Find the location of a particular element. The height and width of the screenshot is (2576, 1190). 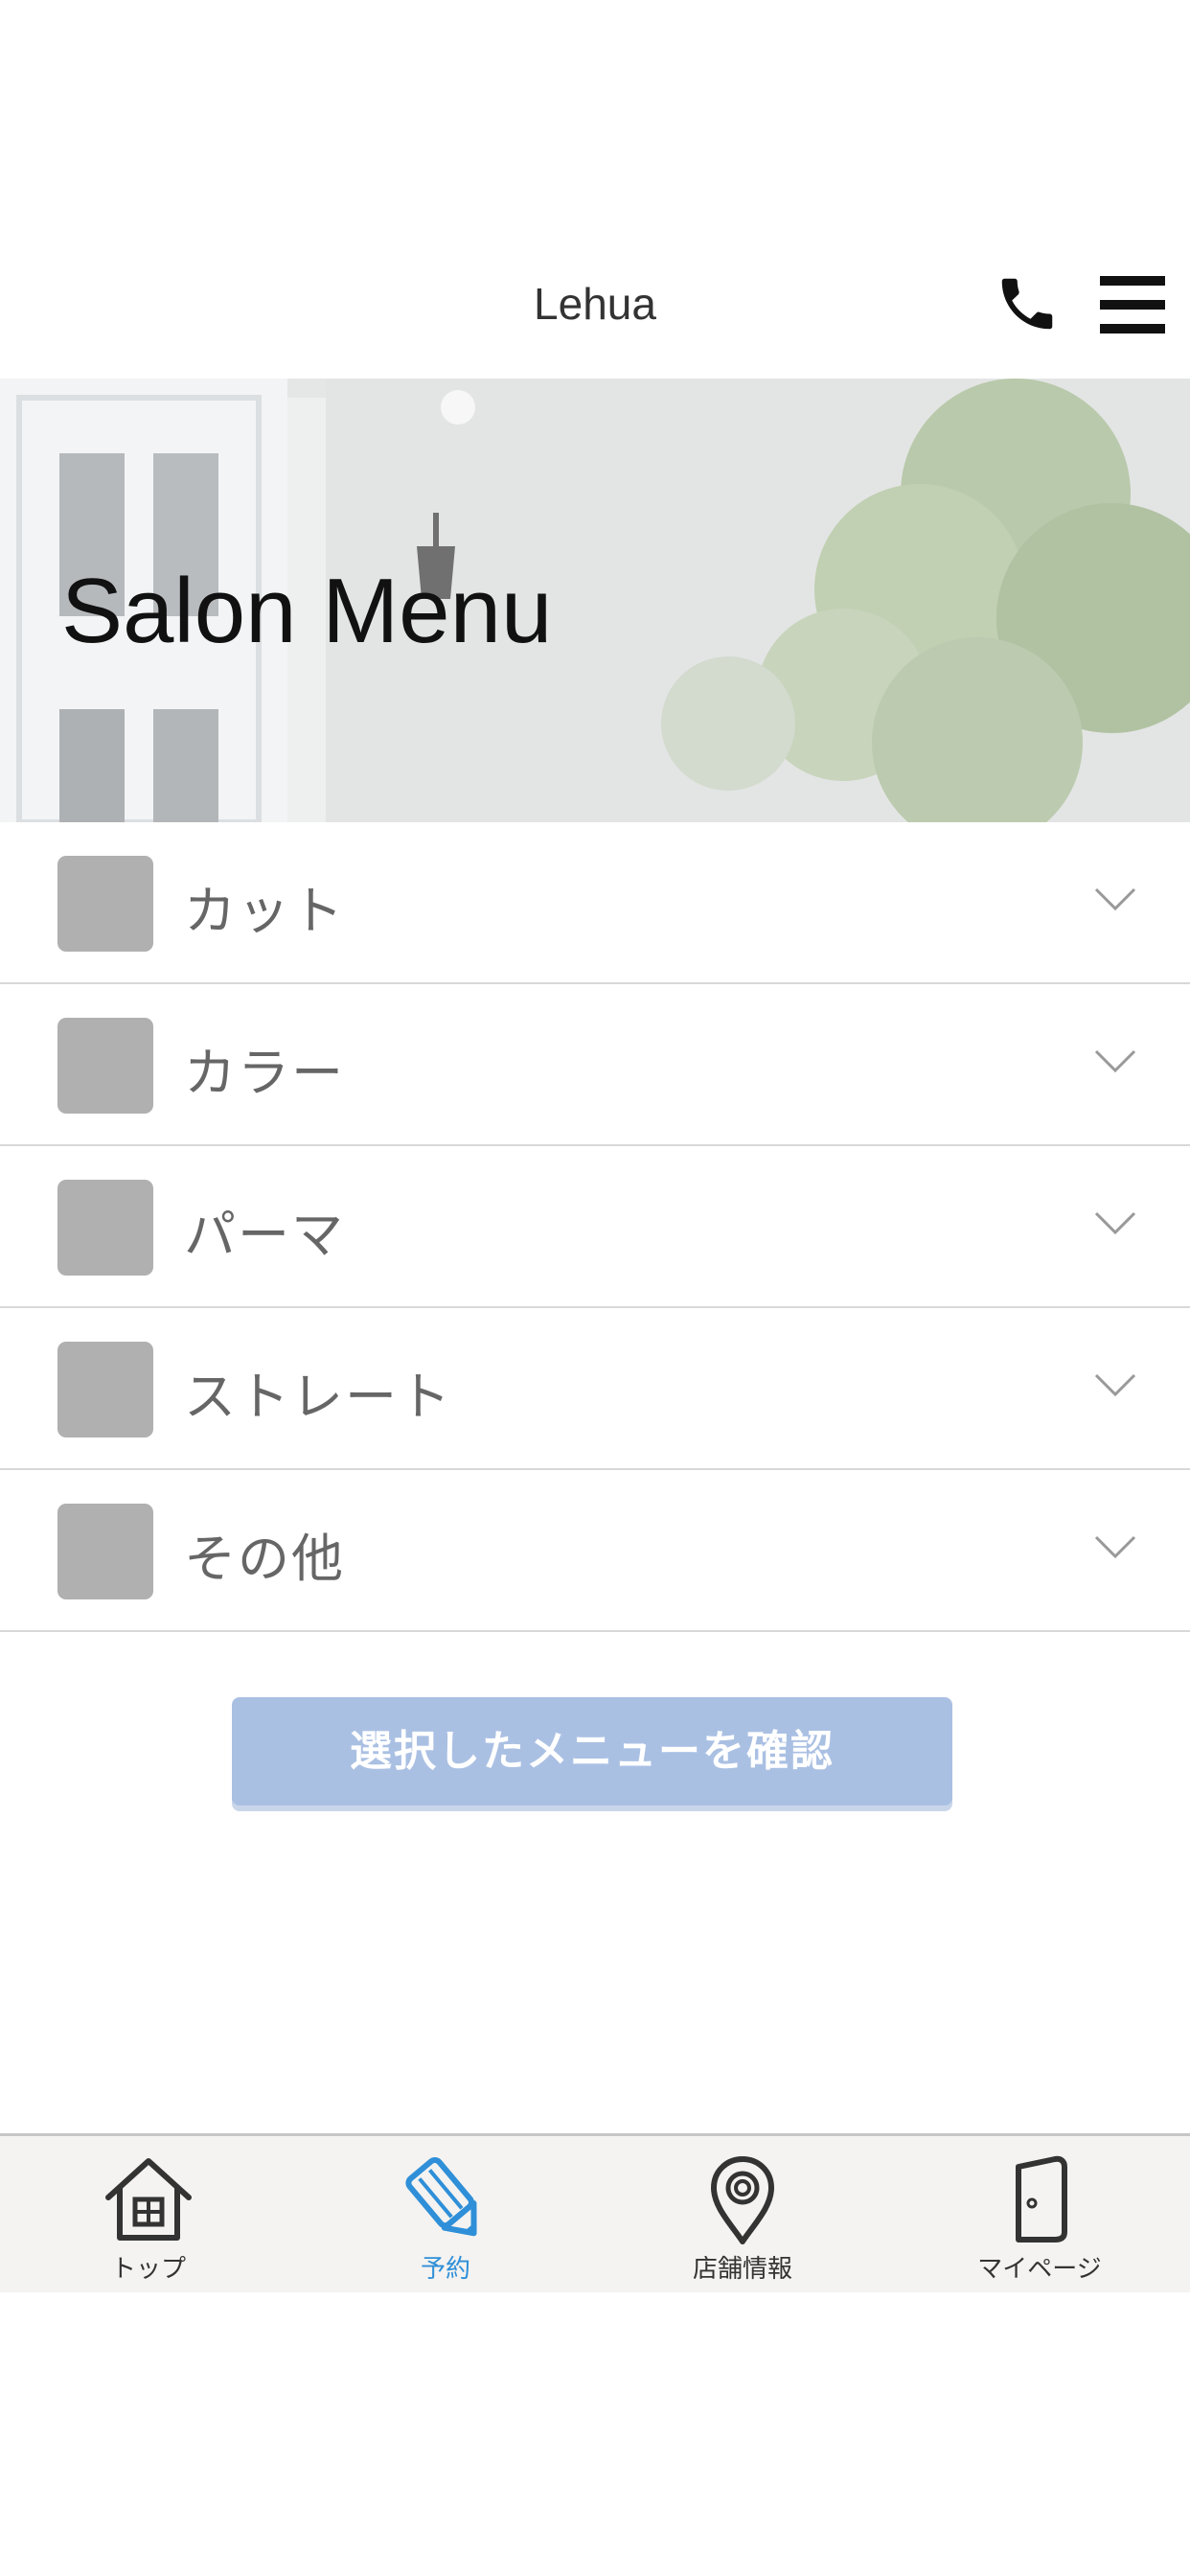

hamburger-menu-icon is located at coordinates (1133, 305).